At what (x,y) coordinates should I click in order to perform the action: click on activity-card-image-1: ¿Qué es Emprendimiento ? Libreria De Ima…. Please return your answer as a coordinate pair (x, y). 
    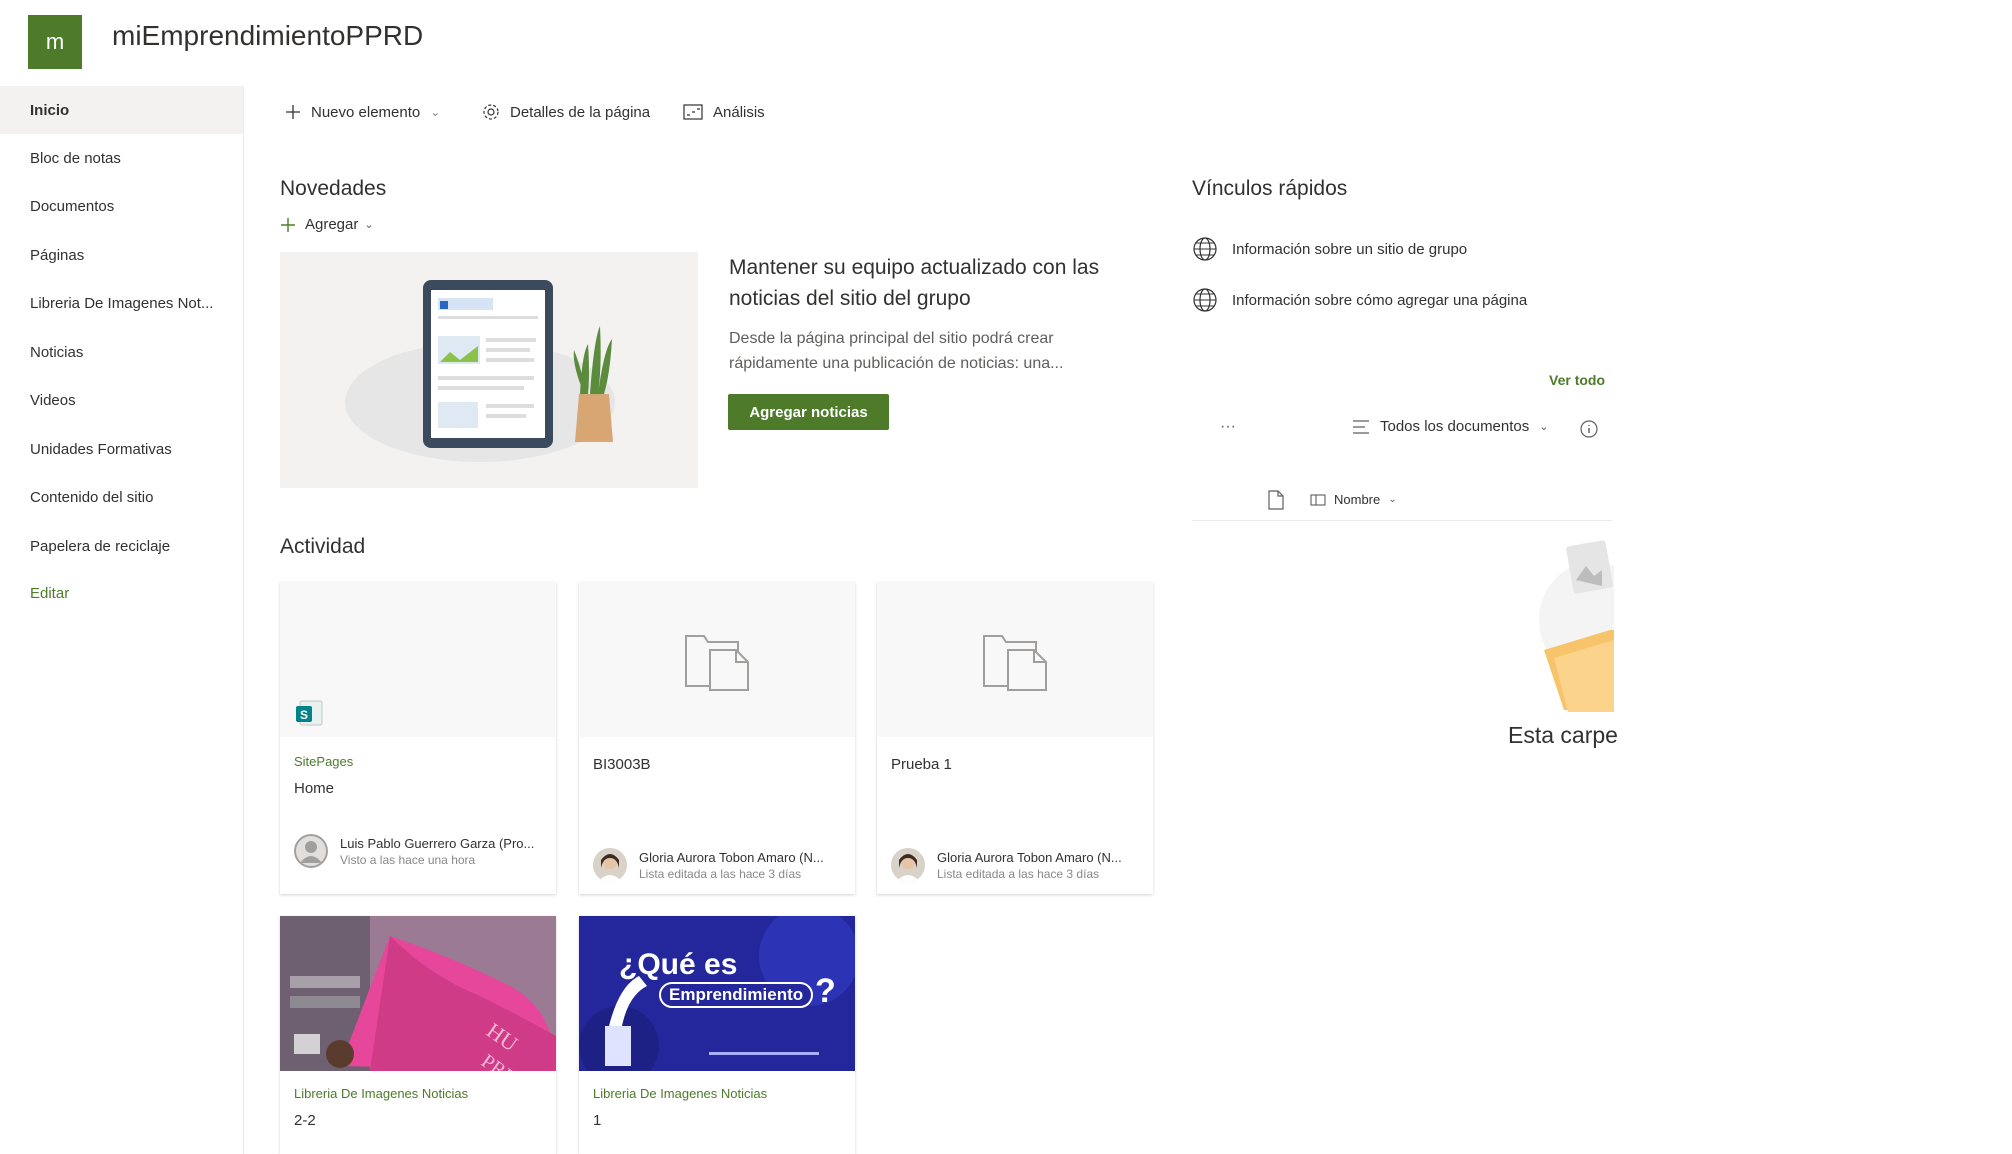
    Looking at the image, I should click on (717, 1035).